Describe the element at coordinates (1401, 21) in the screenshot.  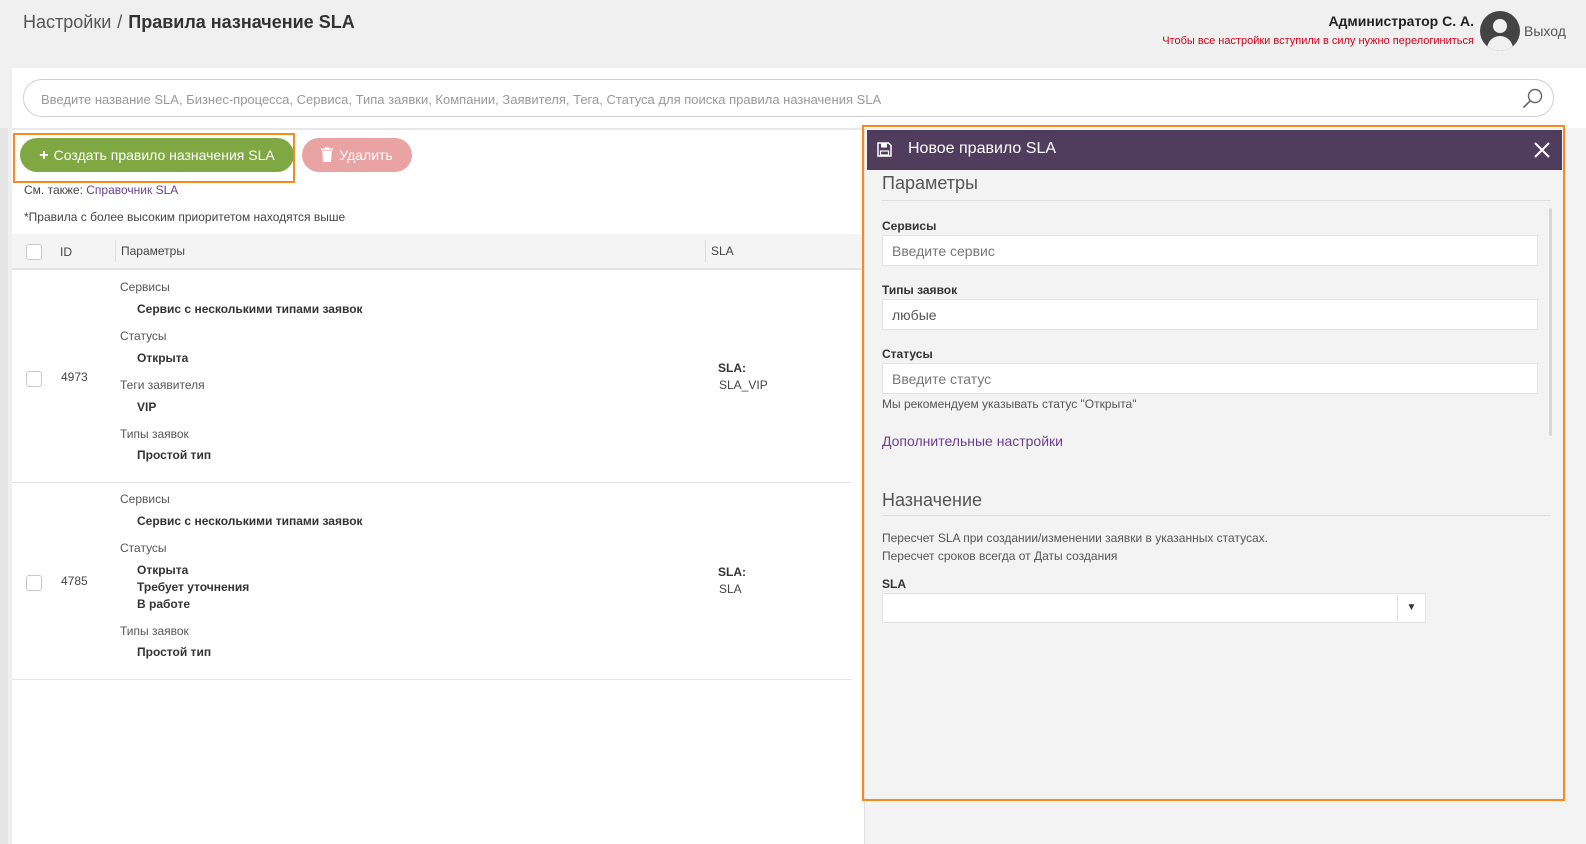
I see `user-name: Администратор С. А.` at that location.